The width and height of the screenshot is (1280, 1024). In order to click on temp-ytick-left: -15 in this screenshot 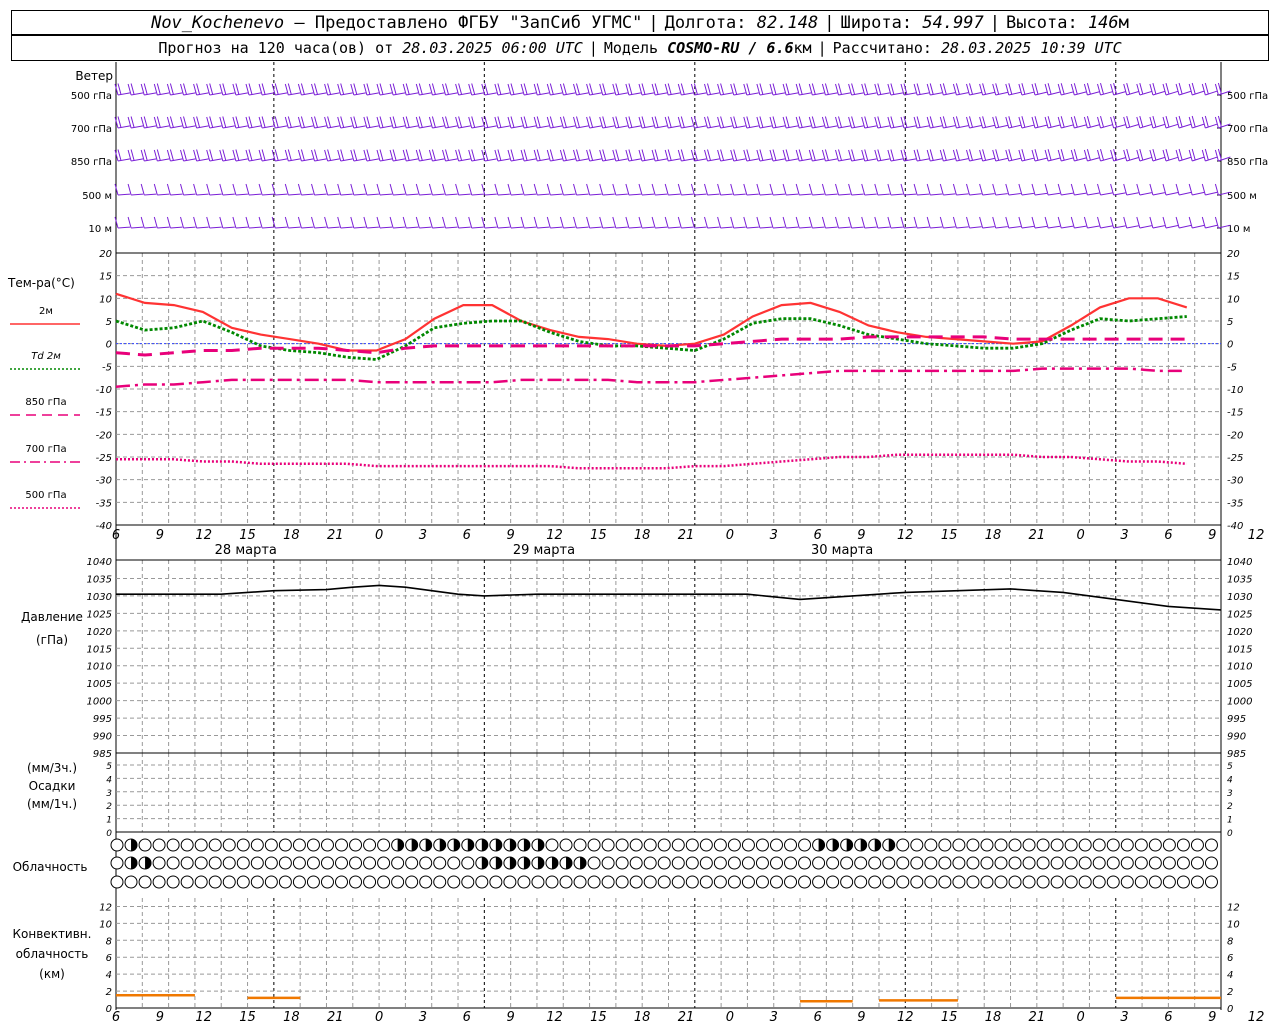, I will do `click(104, 413)`.